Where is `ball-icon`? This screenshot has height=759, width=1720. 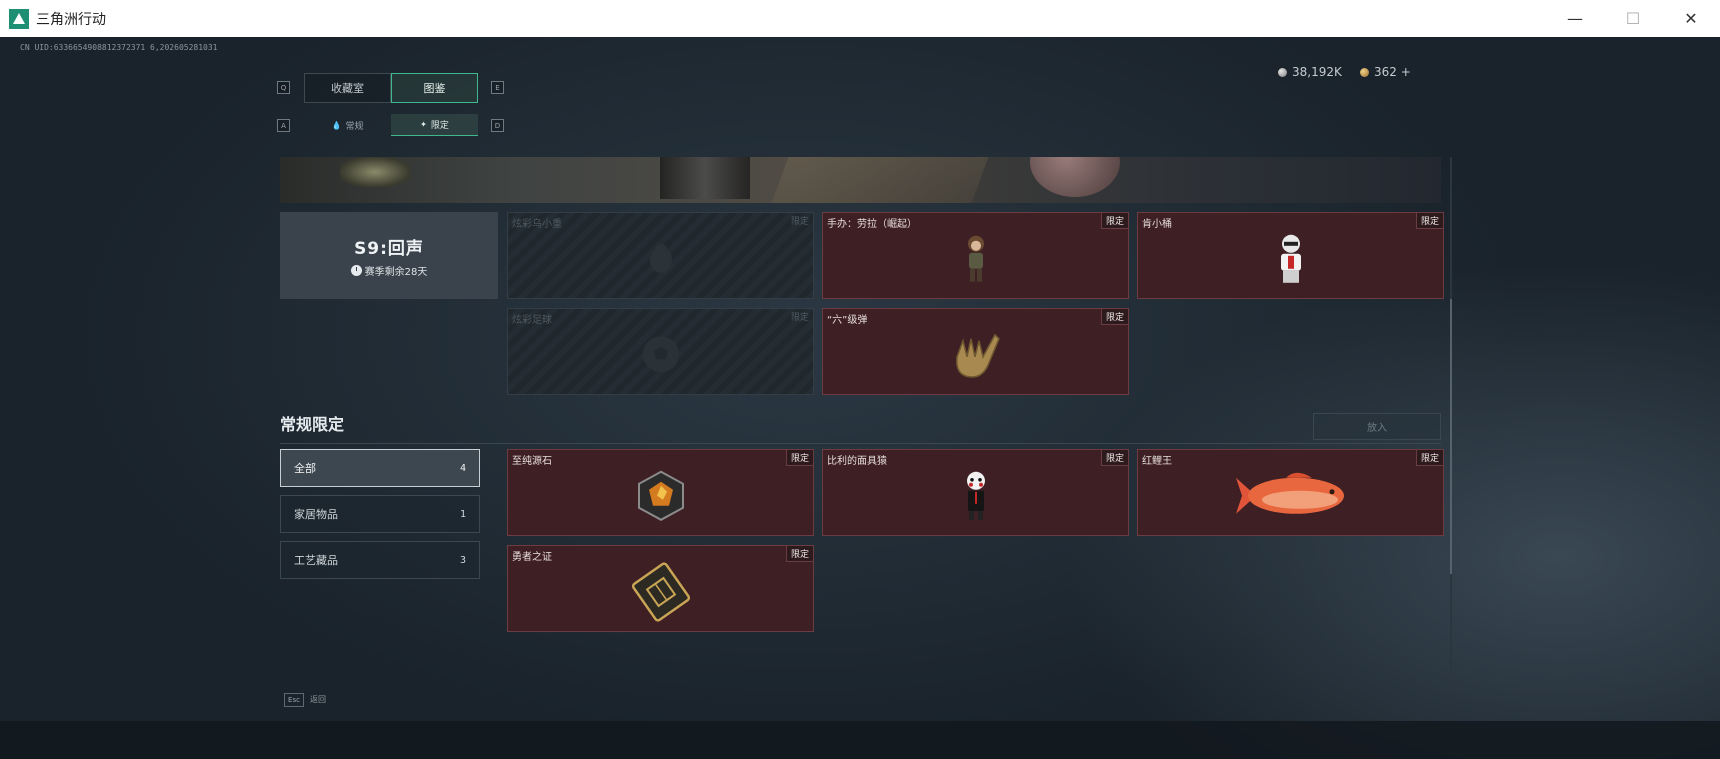
ball-icon is located at coordinates (660, 353).